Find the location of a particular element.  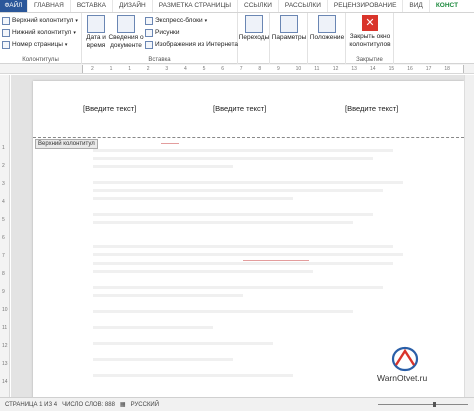

close-icon: ✕ is located at coordinates (370, 23).